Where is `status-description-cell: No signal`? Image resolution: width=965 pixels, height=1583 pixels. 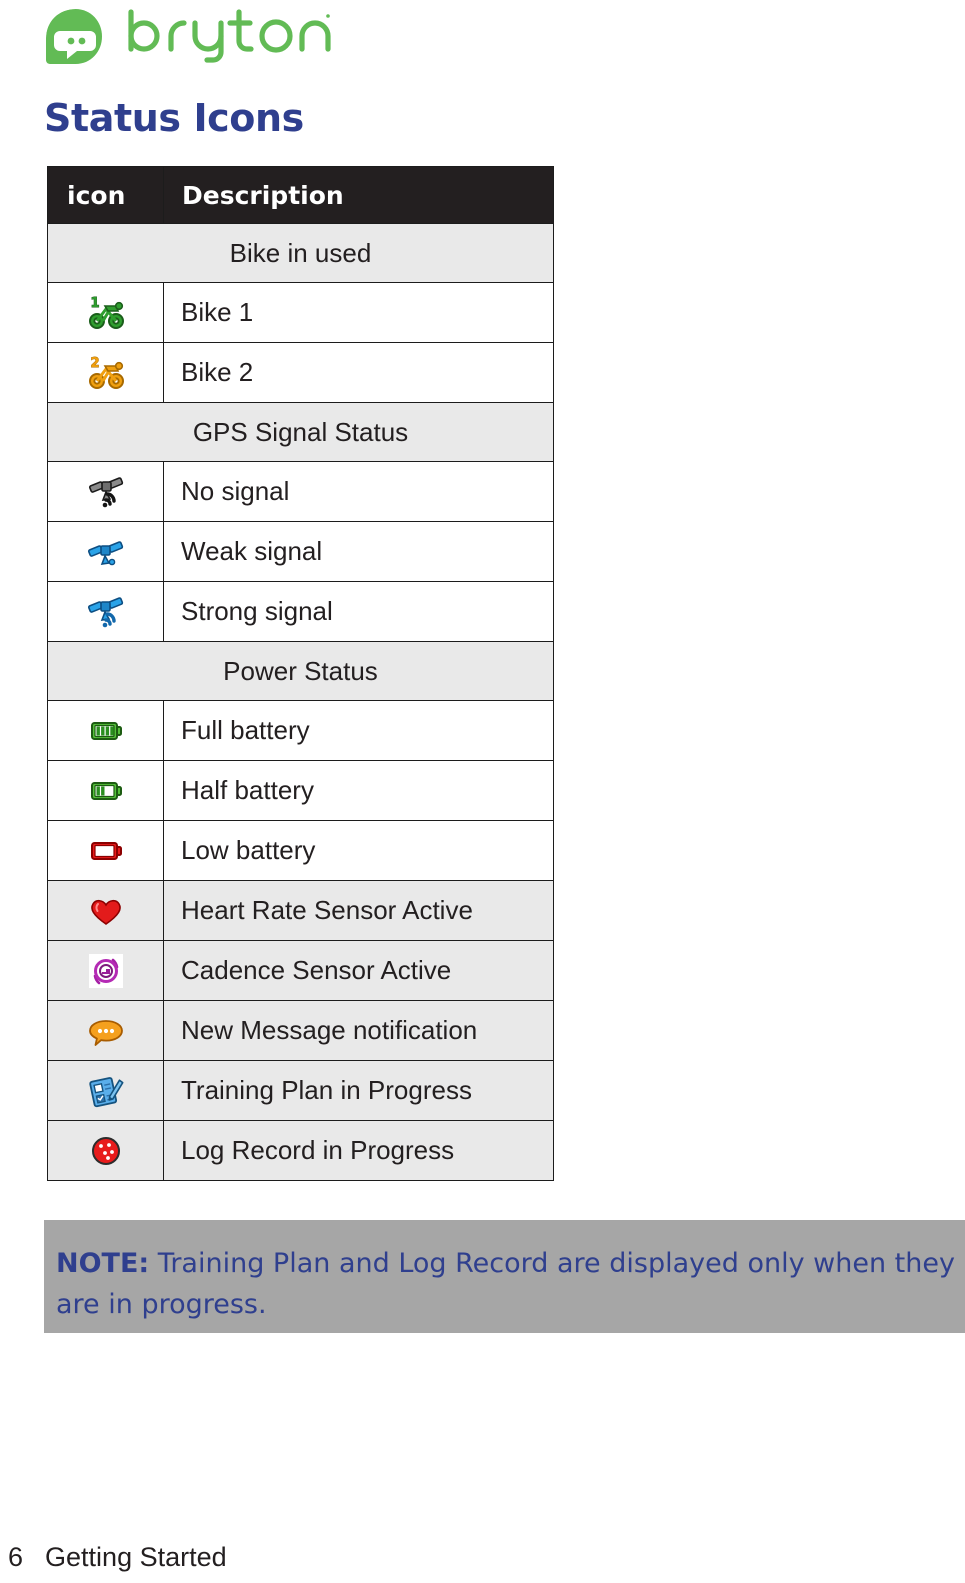 status-description-cell: No signal is located at coordinates (358, 491).